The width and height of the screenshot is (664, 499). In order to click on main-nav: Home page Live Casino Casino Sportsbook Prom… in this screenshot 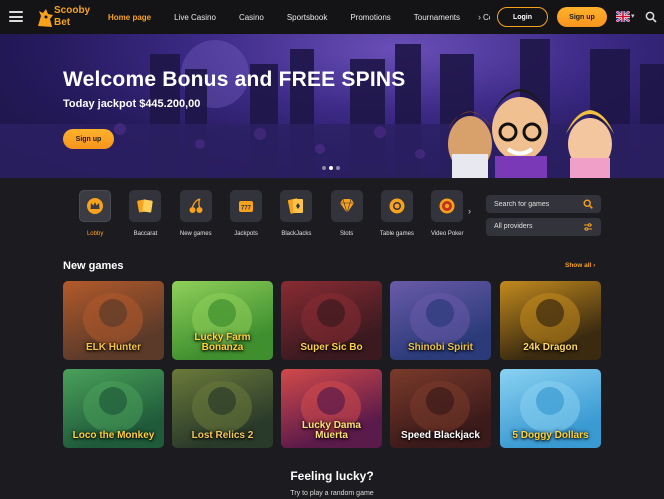, I will do `click(296, 17)`.